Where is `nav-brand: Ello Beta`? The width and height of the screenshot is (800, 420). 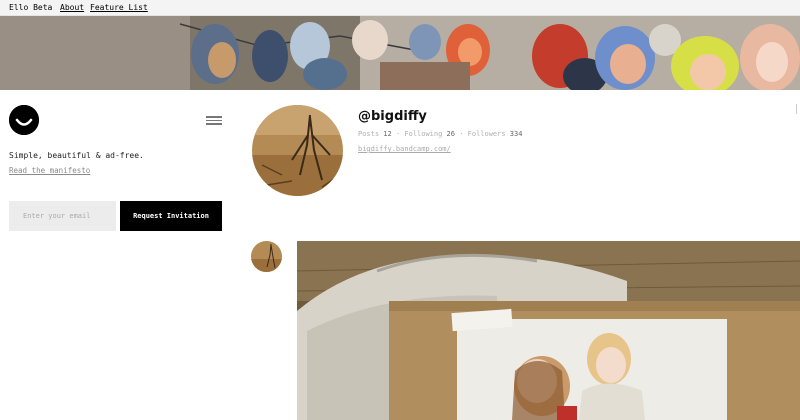
nav-brand: Ello Beta is located at coordinates (30, 8).